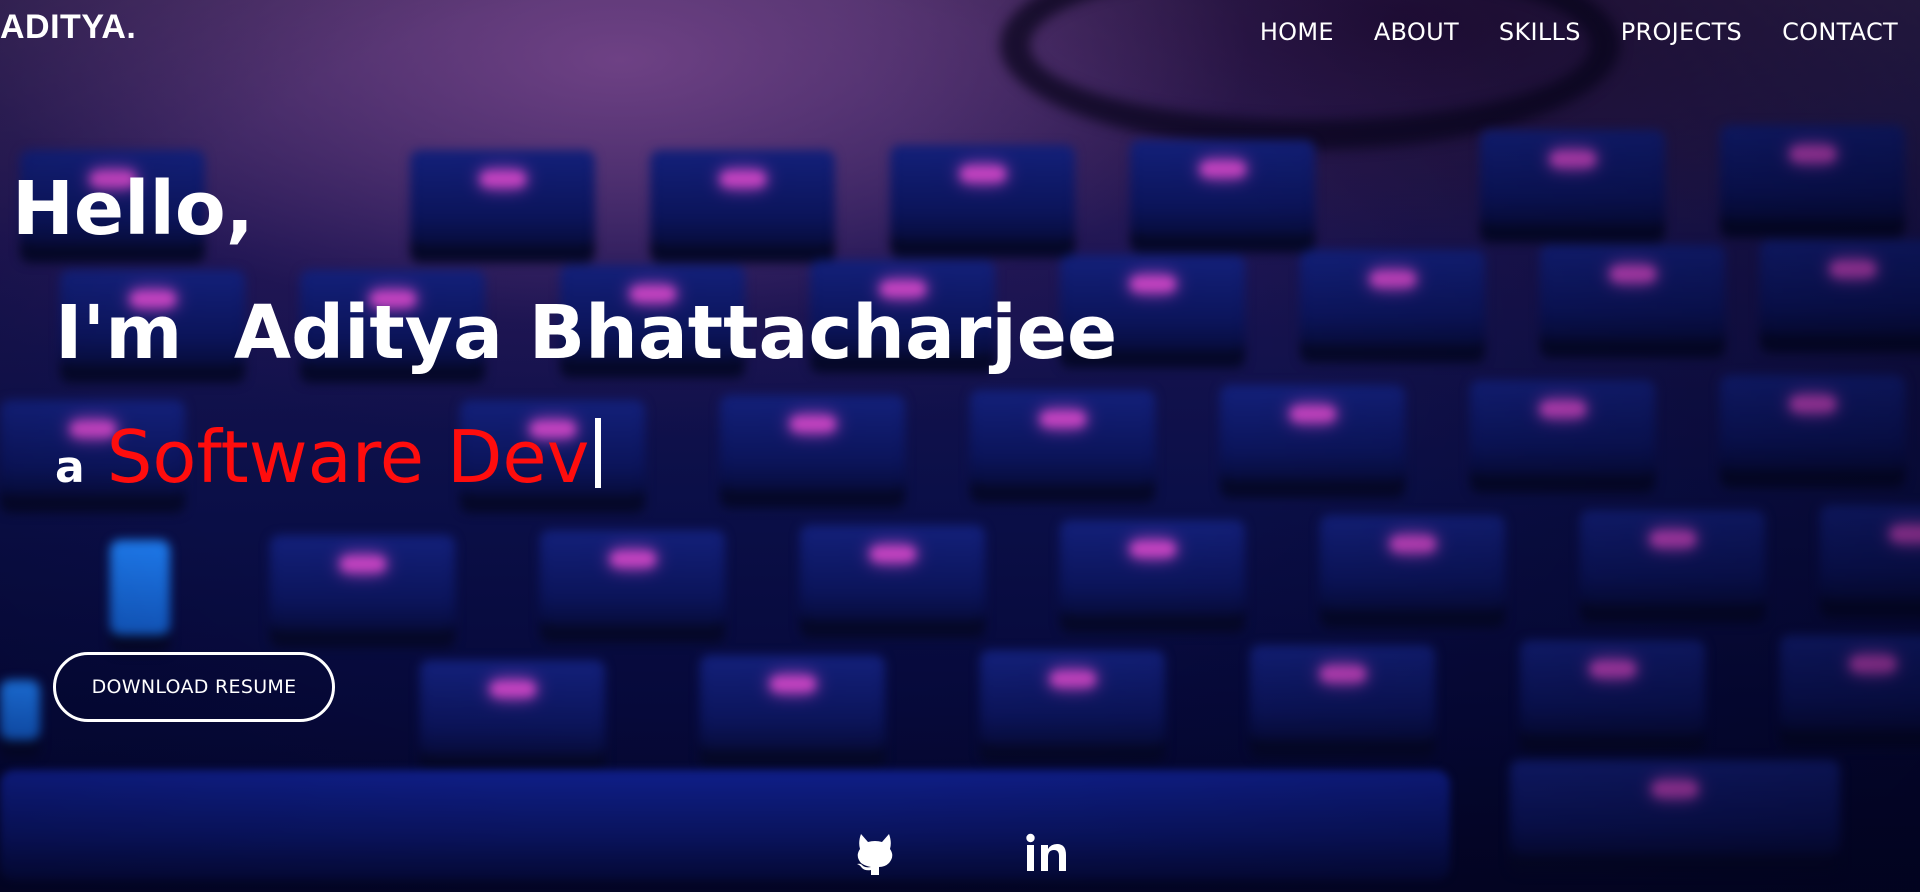 Image resolution: width=1920 pixels, height=892 pixels. I want to click on main-nav: HOME ABOUT SKILLS PROJECTS CONTACT, so click(1579, 32).